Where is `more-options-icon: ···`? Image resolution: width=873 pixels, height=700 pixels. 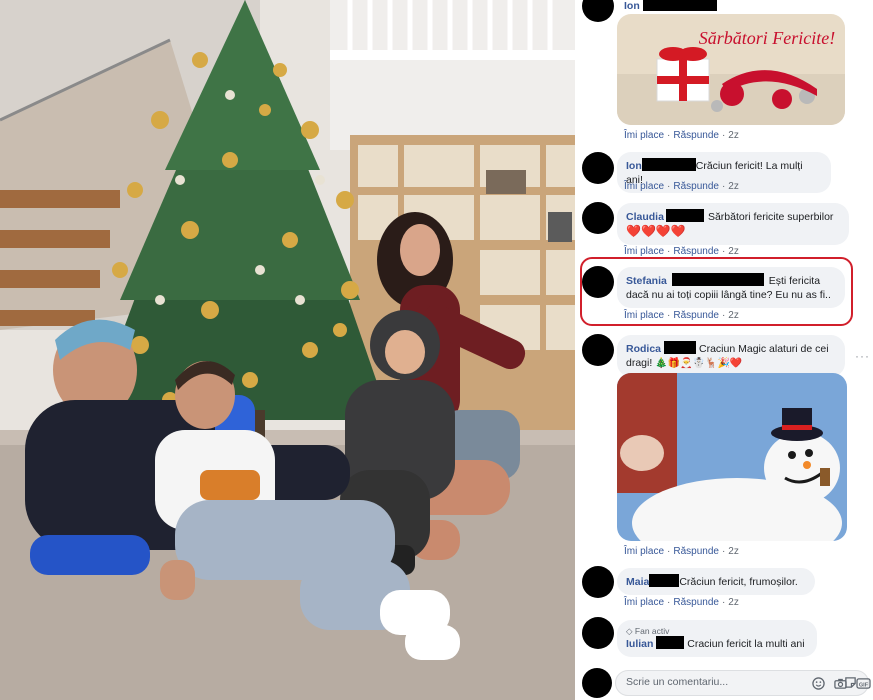 more-options-icon: ··· is located at coordinates (862, 356).